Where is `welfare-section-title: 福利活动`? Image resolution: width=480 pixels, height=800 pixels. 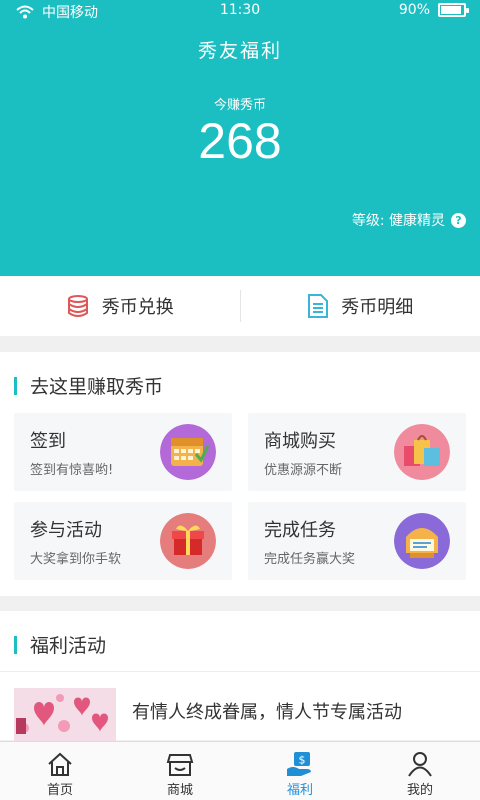
welfare-section-title: 福利活动 is located at coordinates (68, 646).